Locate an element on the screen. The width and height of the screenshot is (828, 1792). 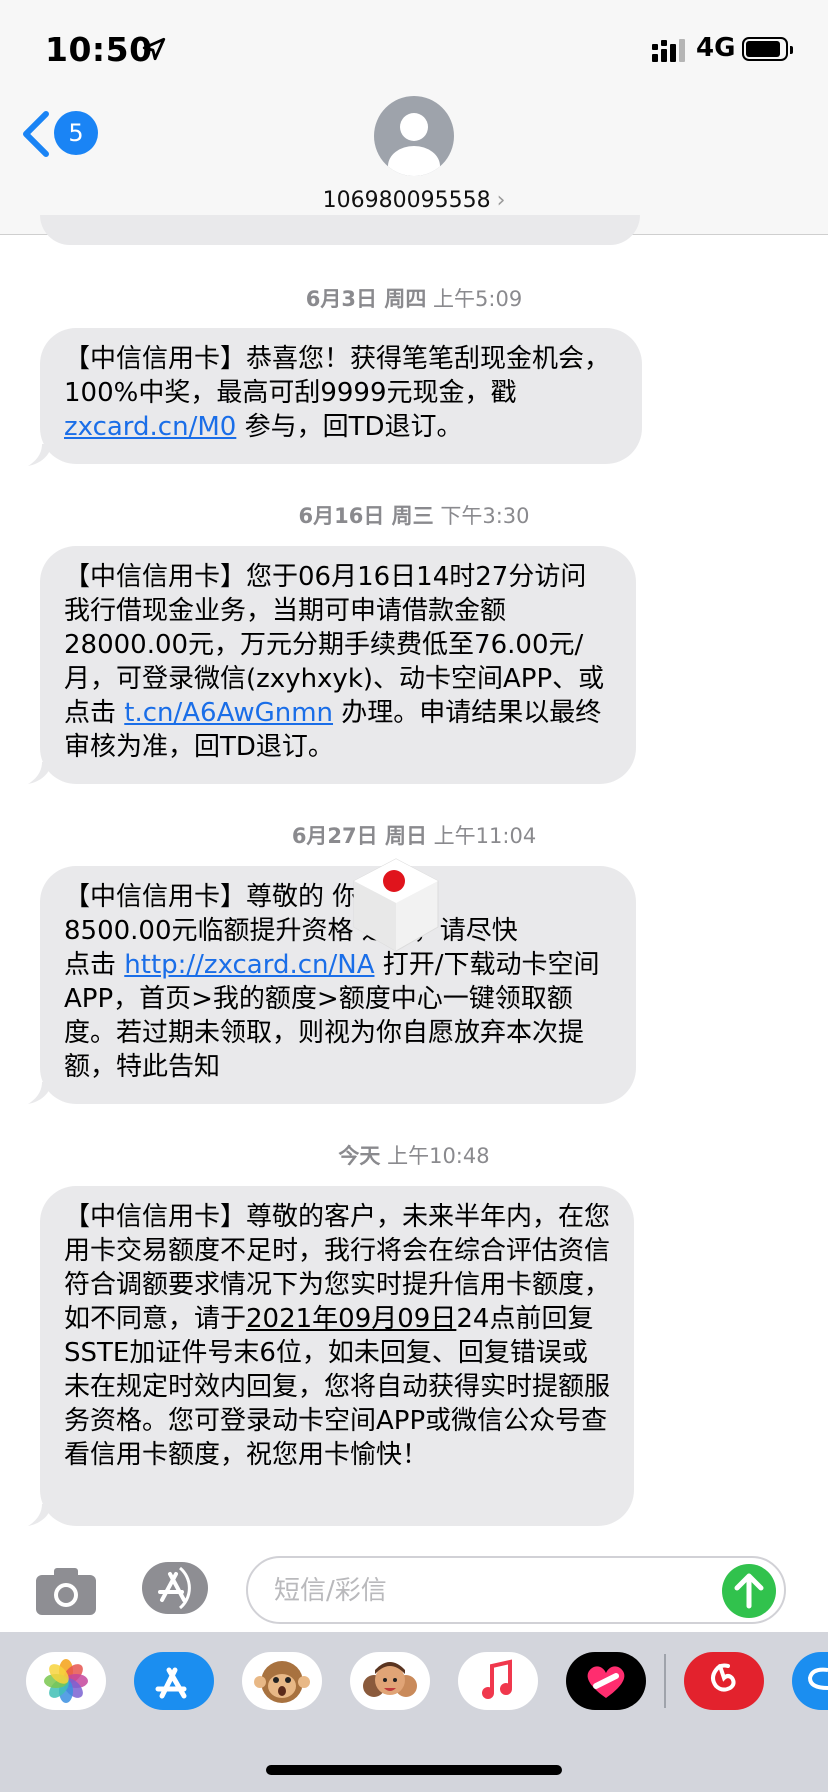
netease-music-app-button is located at coordinates (724, 1681).